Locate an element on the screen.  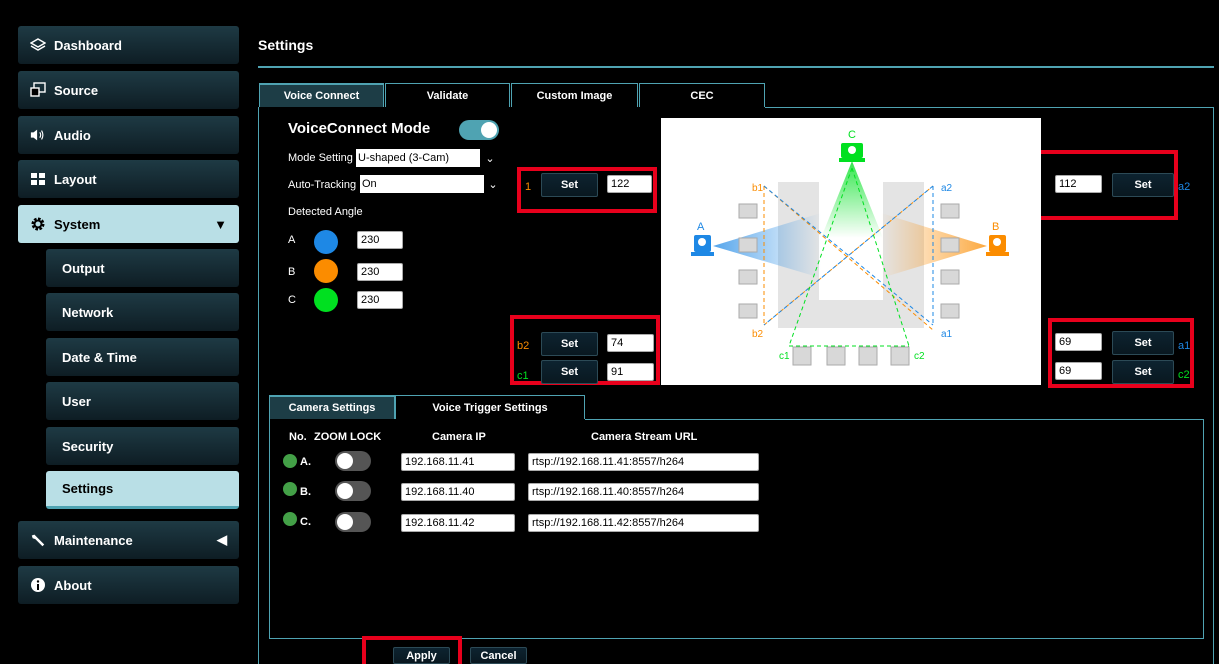
nav-datetime: Date & Time is located at coordinates (142, 357).